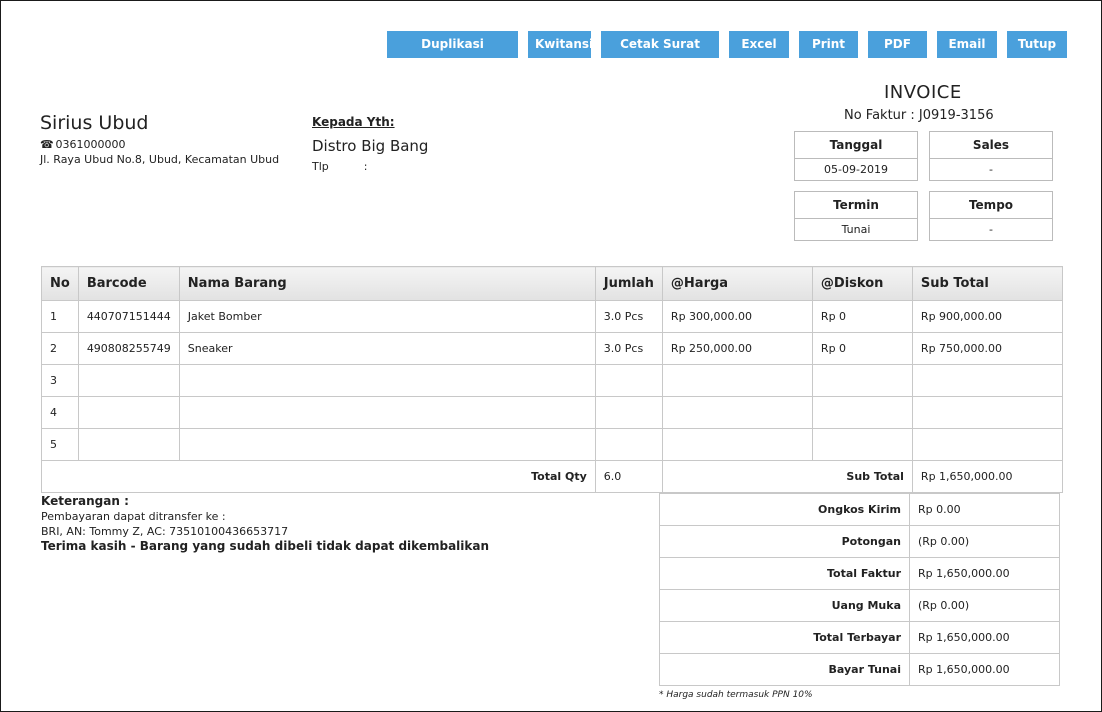 The width and height of the screenshot is (1102, 712). What do you see at coordinates (353, 122) in the screenshot?
I see `recipient-label: Kepada Yth:` at bounding box center [353, 122].